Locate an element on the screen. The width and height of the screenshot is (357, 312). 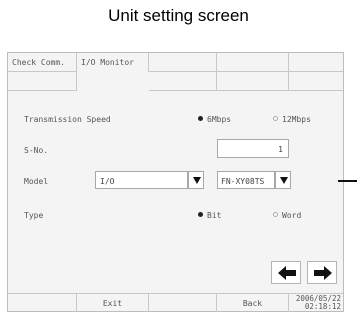
right-arrow-icon is located at coordinates (323, 273).